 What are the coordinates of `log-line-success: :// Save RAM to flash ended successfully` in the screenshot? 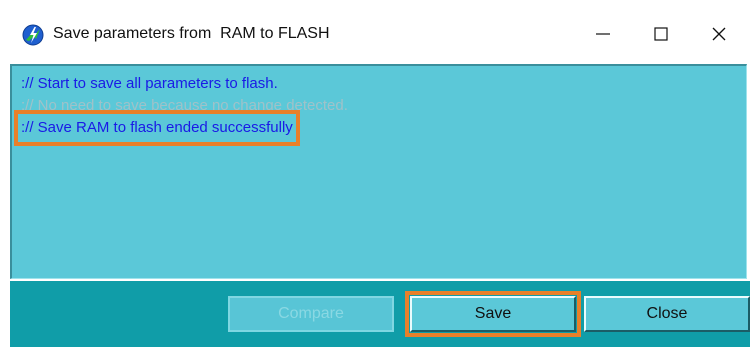 It's located at (380, 128).